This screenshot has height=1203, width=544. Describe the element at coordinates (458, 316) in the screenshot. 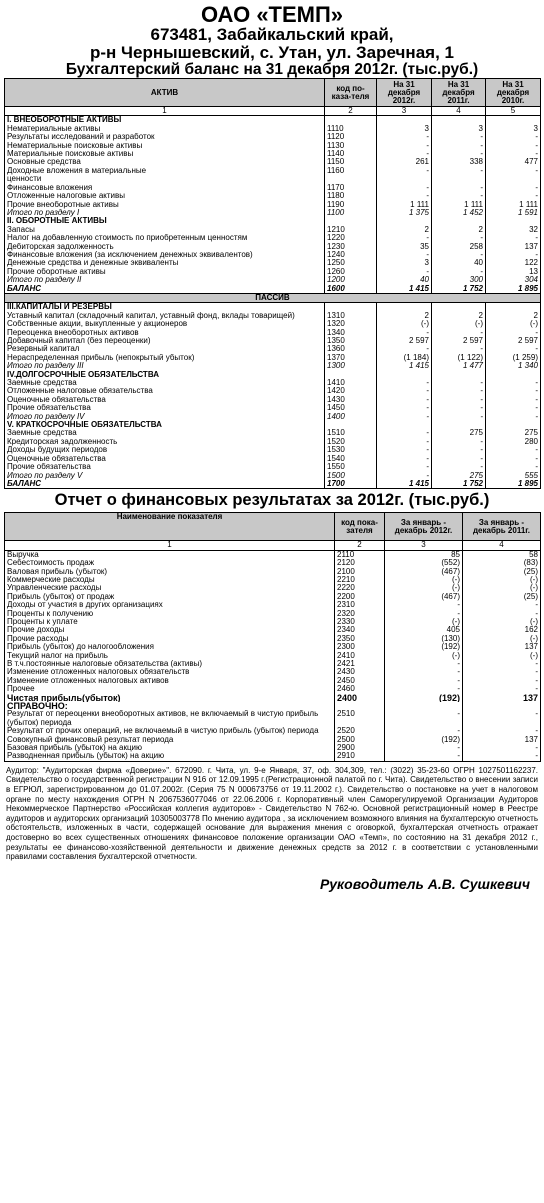

I see `value-2011: 2` at that location.